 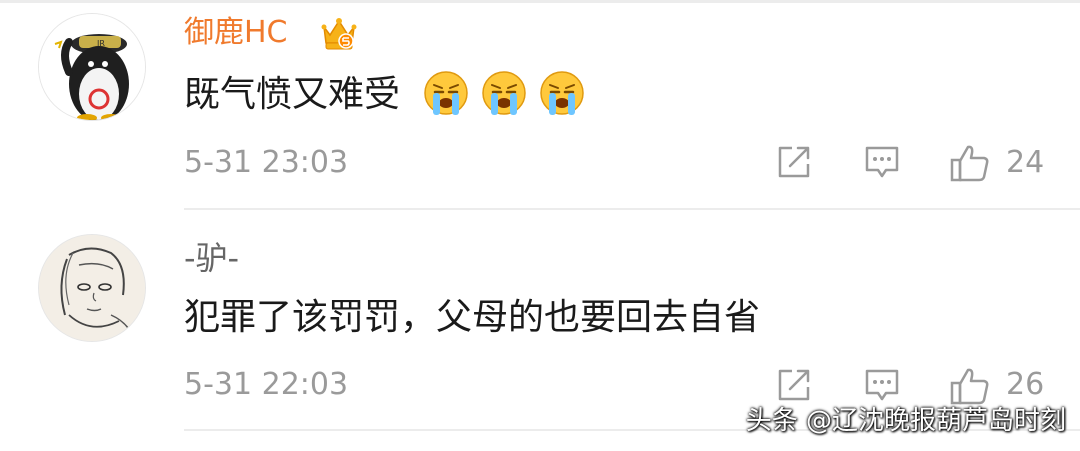 I want to click on like-count: 24, so click(x=1025, y=162).